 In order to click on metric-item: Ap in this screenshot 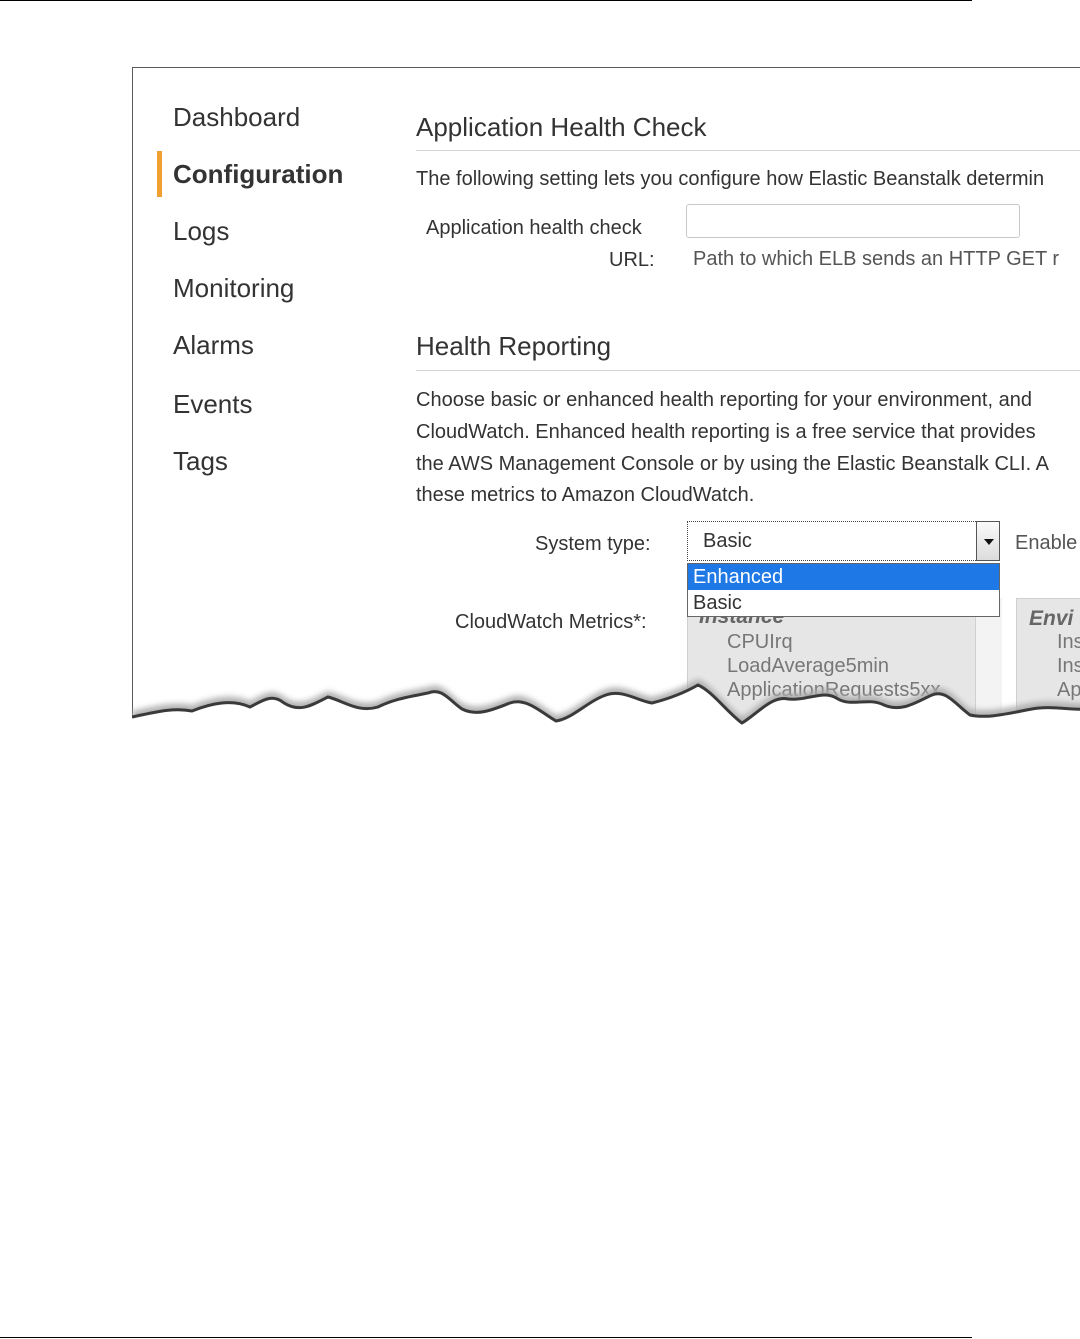, I will do `click(1068, 690)`.